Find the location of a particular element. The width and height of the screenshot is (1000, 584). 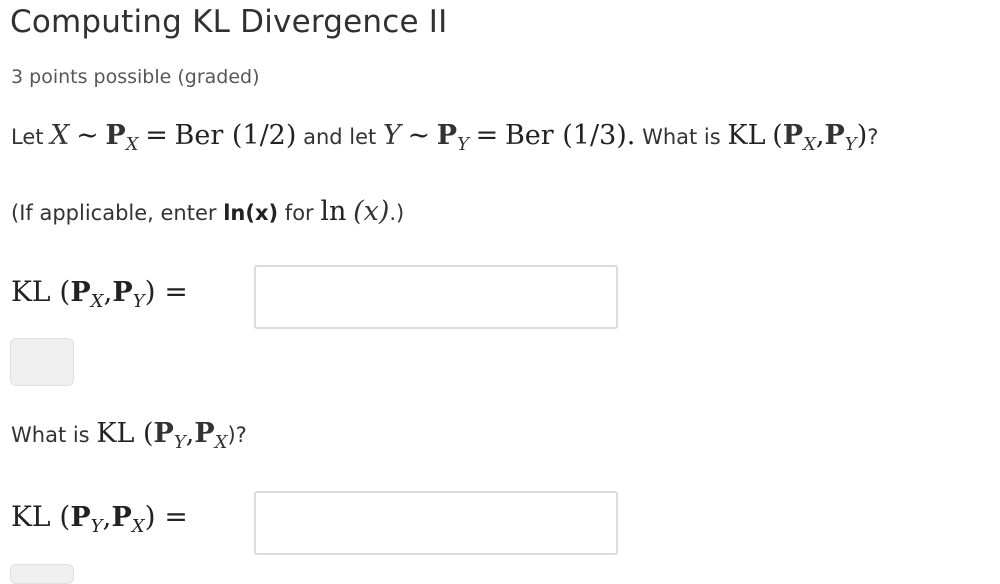

q2-end: )? is located at coordinates (237, 435).